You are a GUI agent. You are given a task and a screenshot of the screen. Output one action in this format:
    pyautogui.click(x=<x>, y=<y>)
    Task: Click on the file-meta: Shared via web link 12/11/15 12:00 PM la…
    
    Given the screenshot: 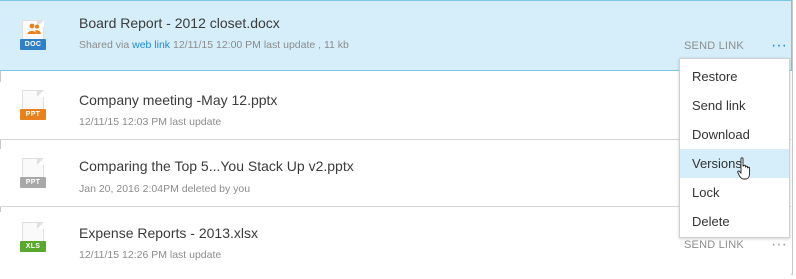 What is the action you would take?
    pyautogui.click(x=214, y=45)
    